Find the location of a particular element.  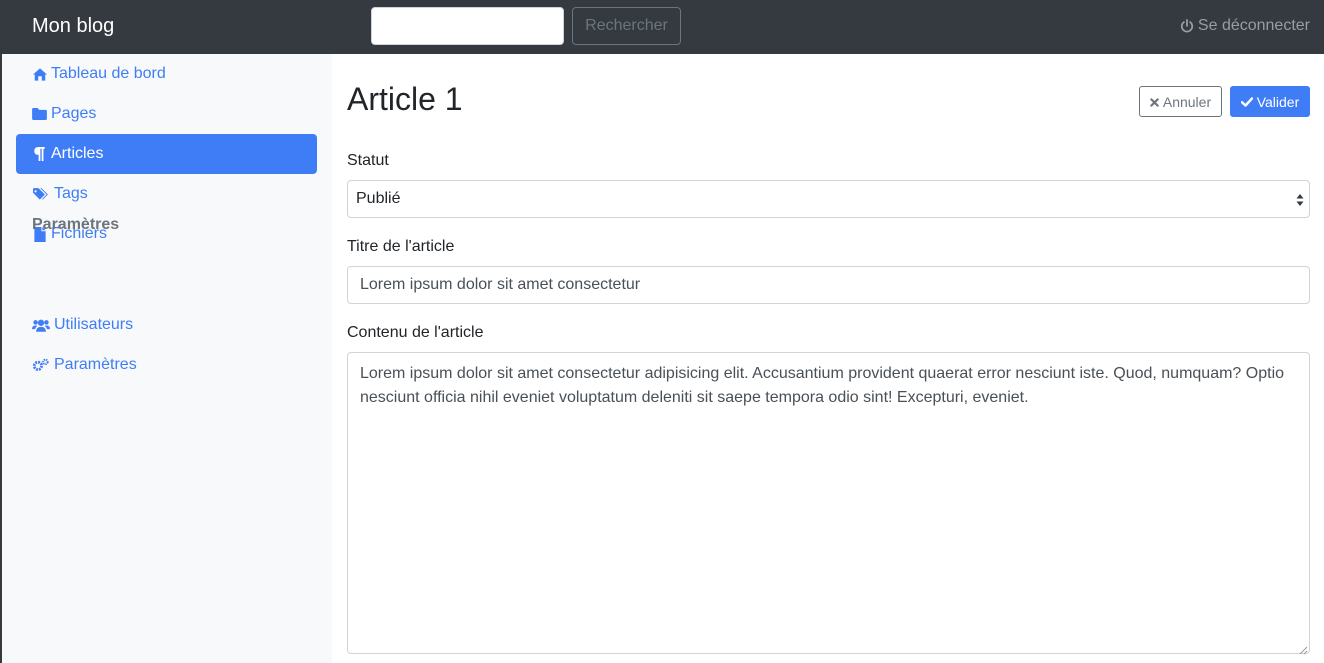

validate-button: Valider is located at coordinates (1270, 101).